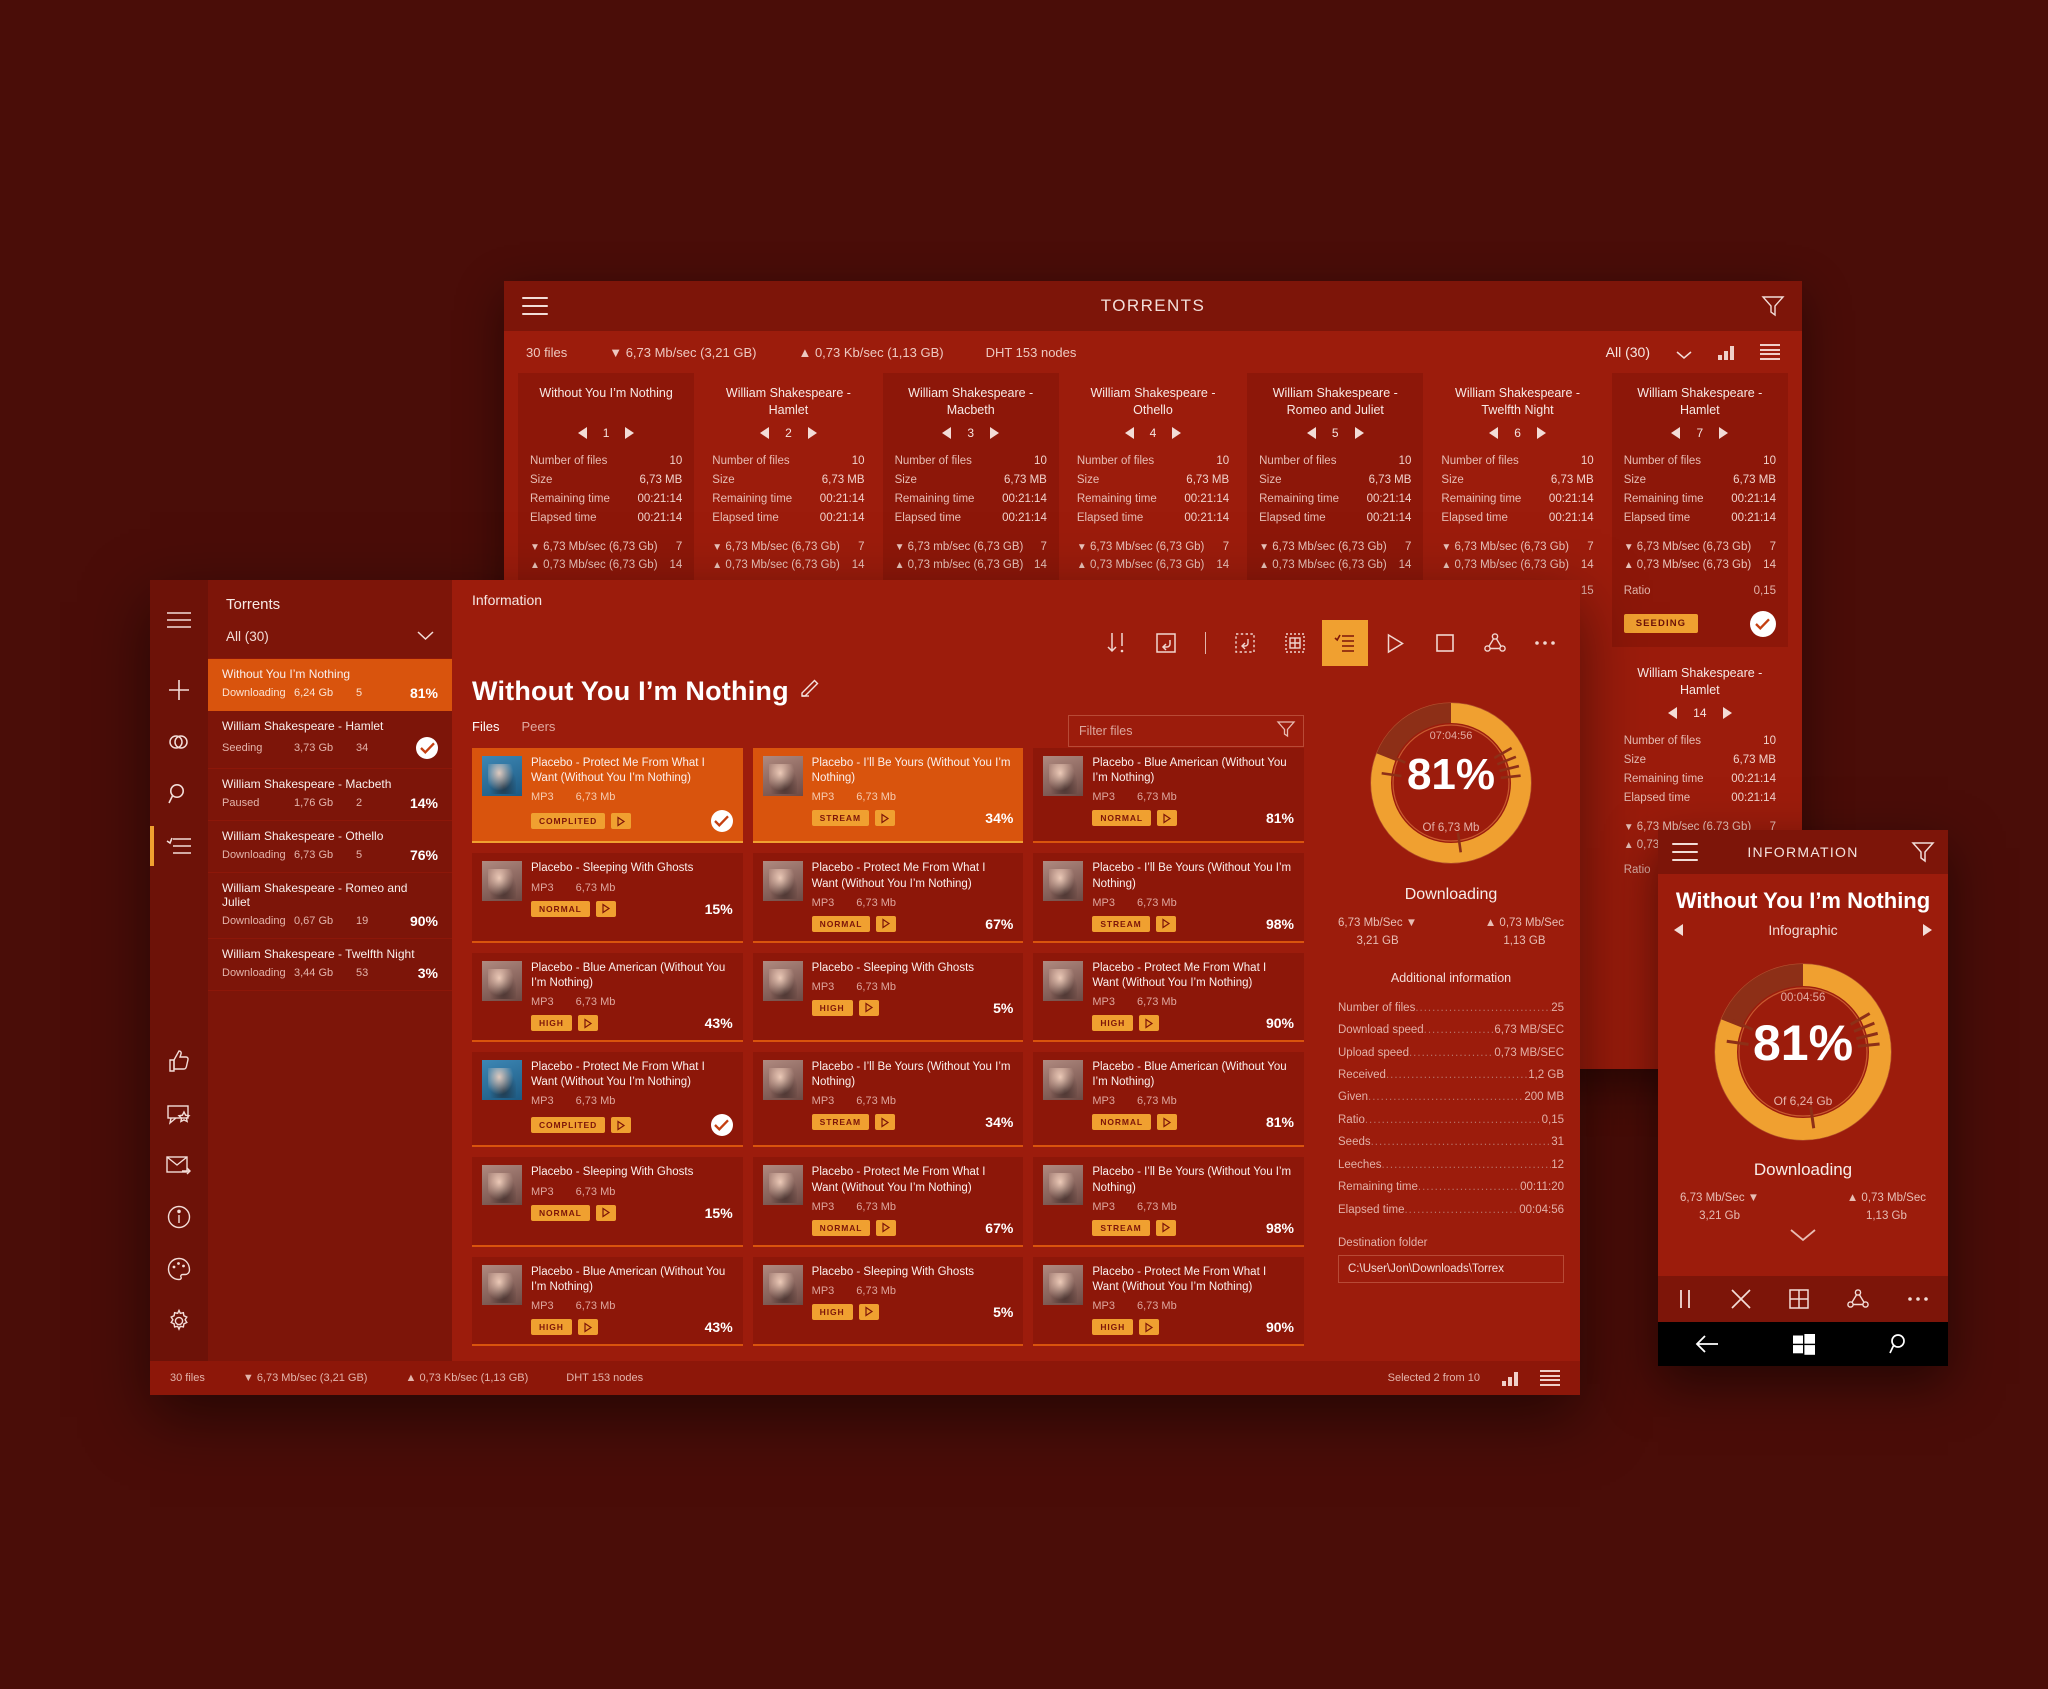 This screenshot has height=1689, width=2048. I want to click on search-input, so click(1178, 731).